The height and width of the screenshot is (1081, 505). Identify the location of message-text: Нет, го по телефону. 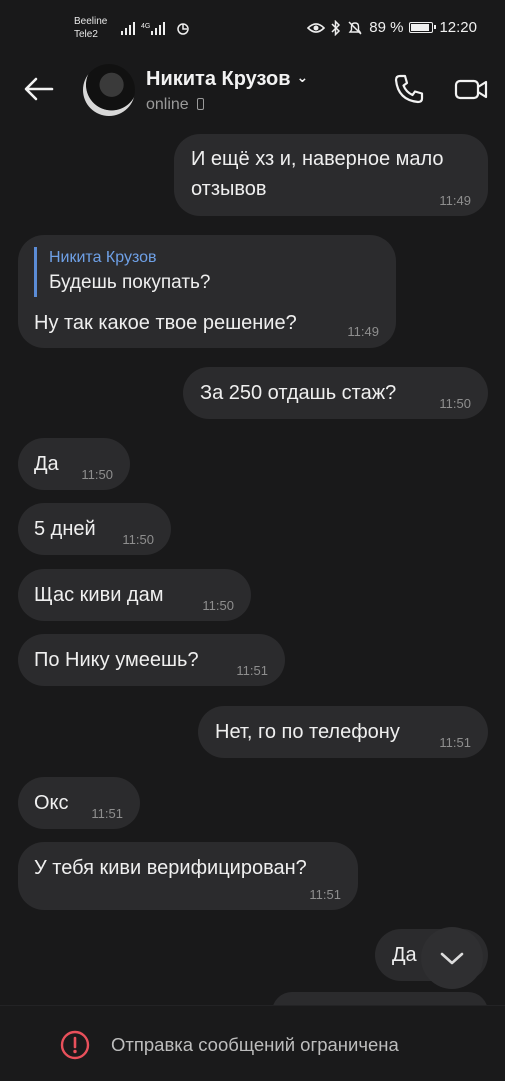
(307, 732).